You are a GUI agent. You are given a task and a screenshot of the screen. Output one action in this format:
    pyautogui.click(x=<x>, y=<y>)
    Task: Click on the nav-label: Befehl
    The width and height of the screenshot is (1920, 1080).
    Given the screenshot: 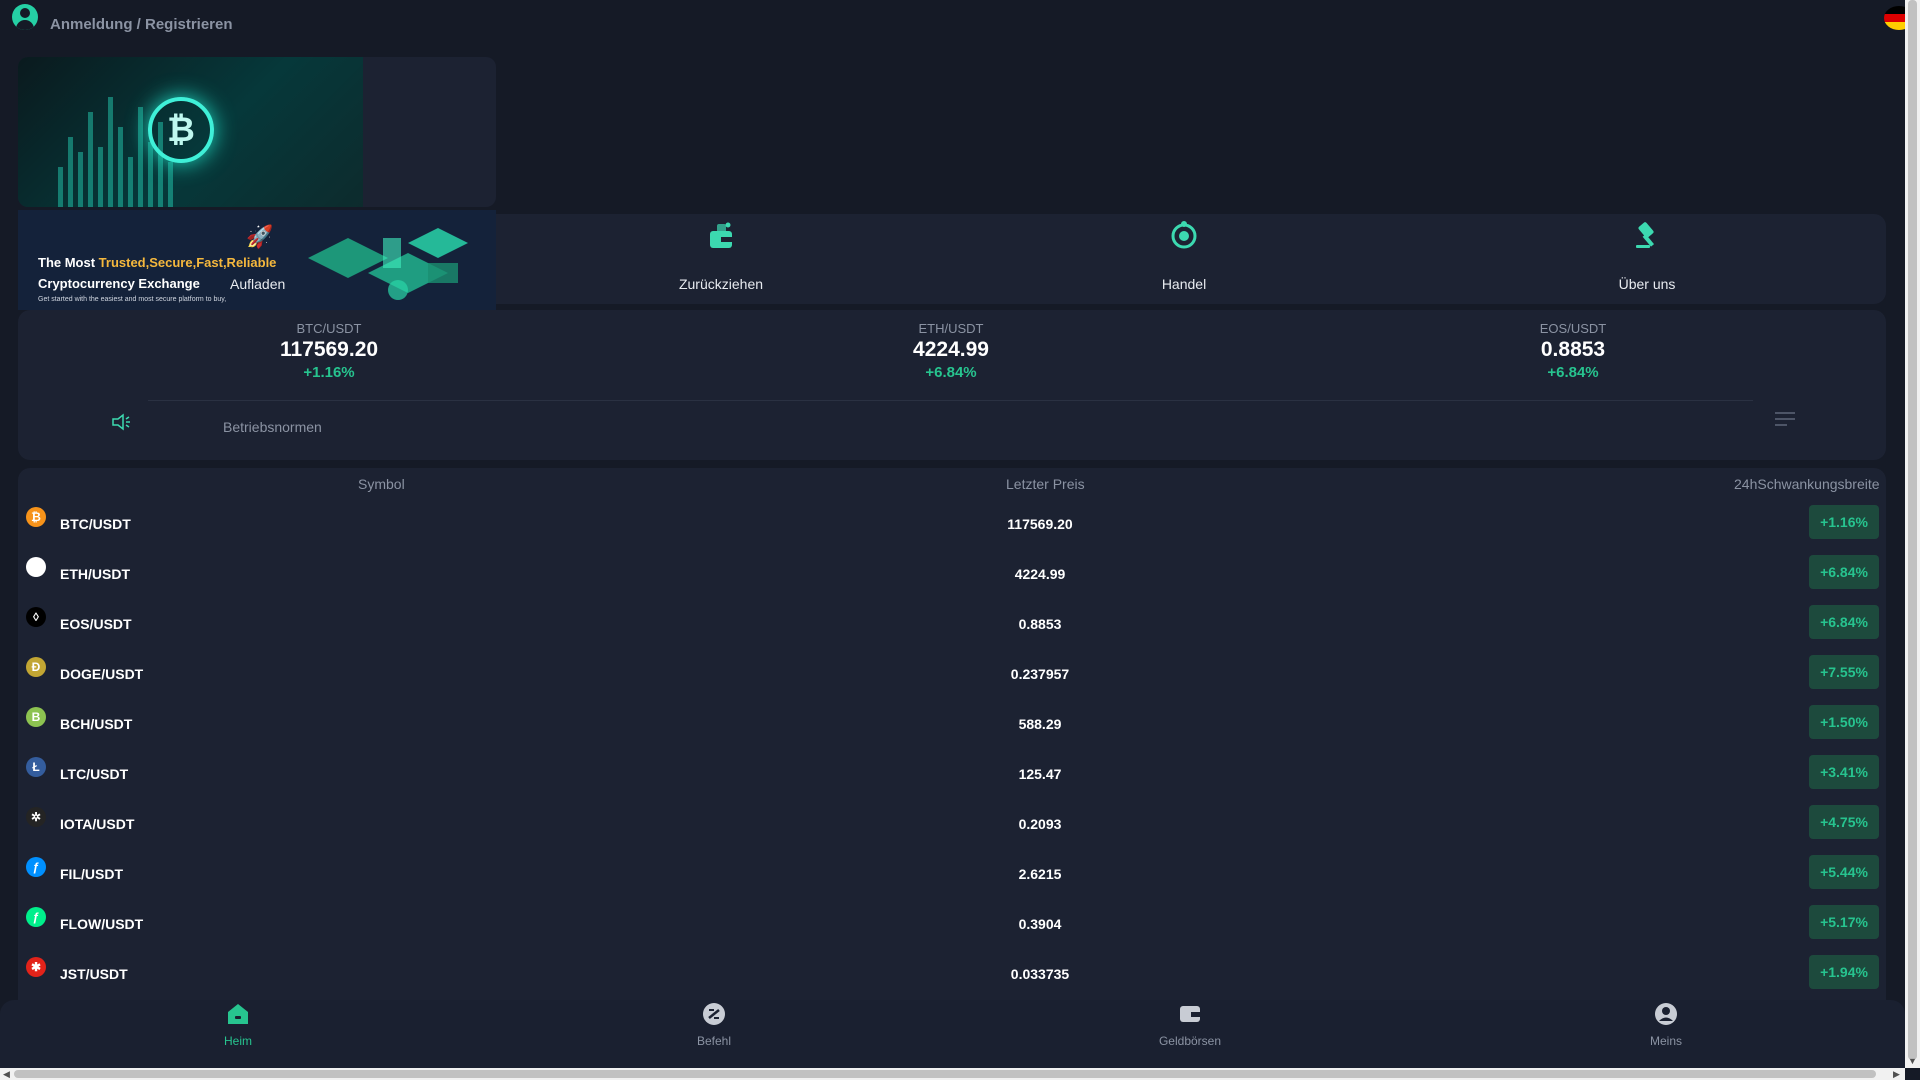 What is the action you would take?
    pyautogui.click(x=714, y=1041)
    